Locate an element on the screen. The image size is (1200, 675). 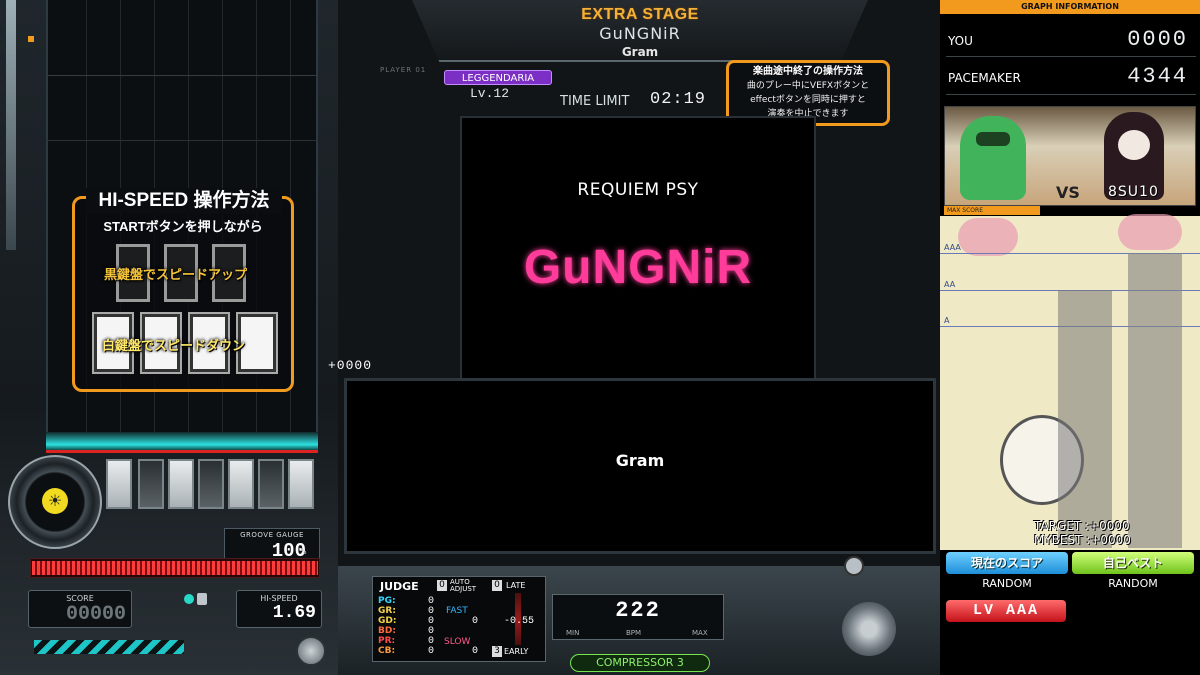
panel-knob is located at coordinates (311, 651).